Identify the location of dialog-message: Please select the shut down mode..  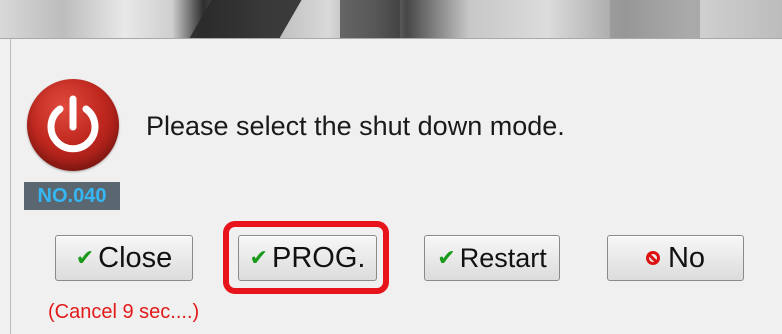
(355, 126).